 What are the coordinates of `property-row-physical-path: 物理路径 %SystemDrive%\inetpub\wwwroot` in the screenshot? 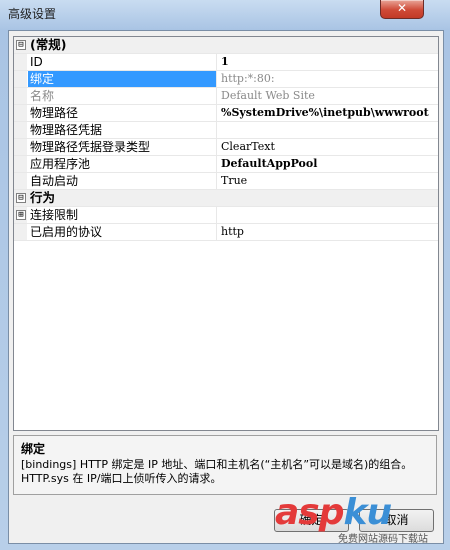 It's located at (226, 113).